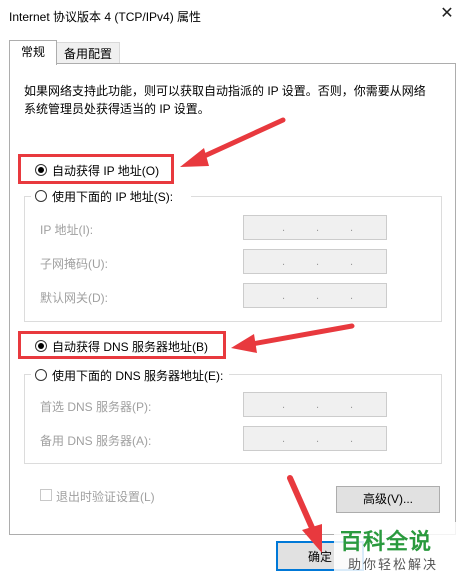 The height and width of the screenshot is (581, 465). What do you see at coordinates (304, 514) in the screenshot?
I see `arrow-to-ok` at bounding box center [304, 514].